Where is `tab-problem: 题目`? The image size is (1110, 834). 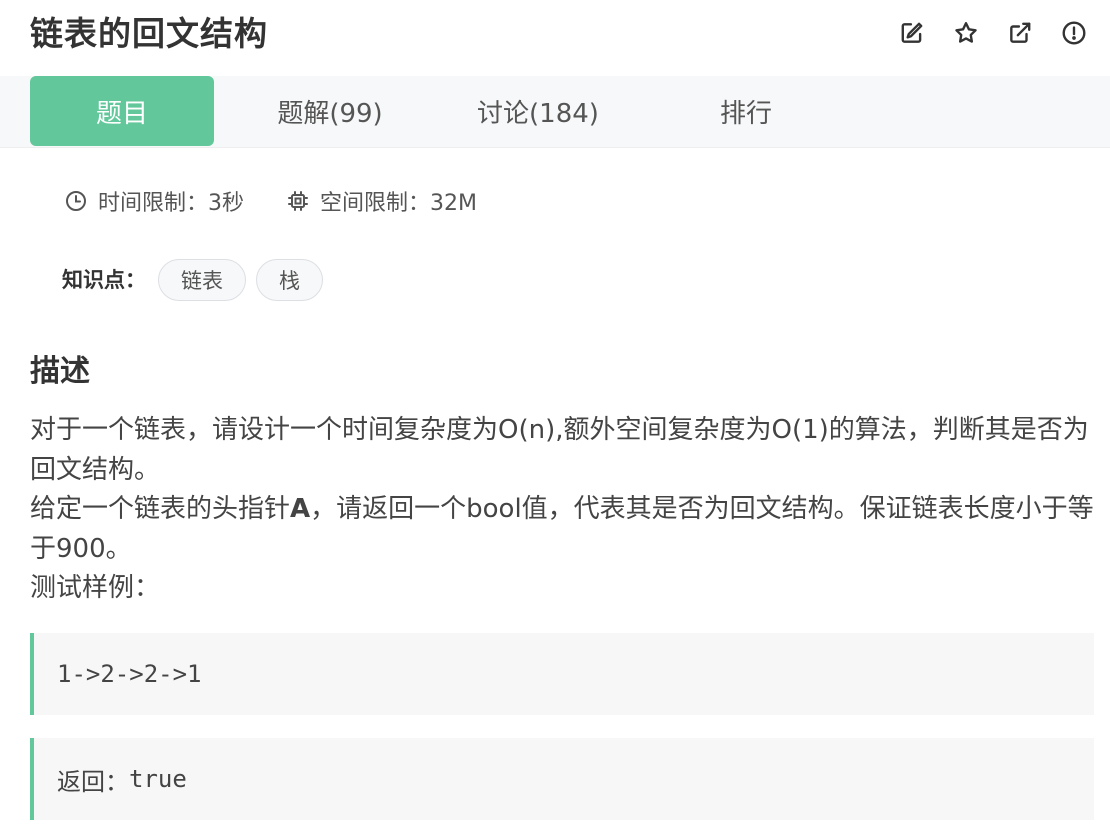 tab-problem: 题目 is located at coordinates (122, 111).